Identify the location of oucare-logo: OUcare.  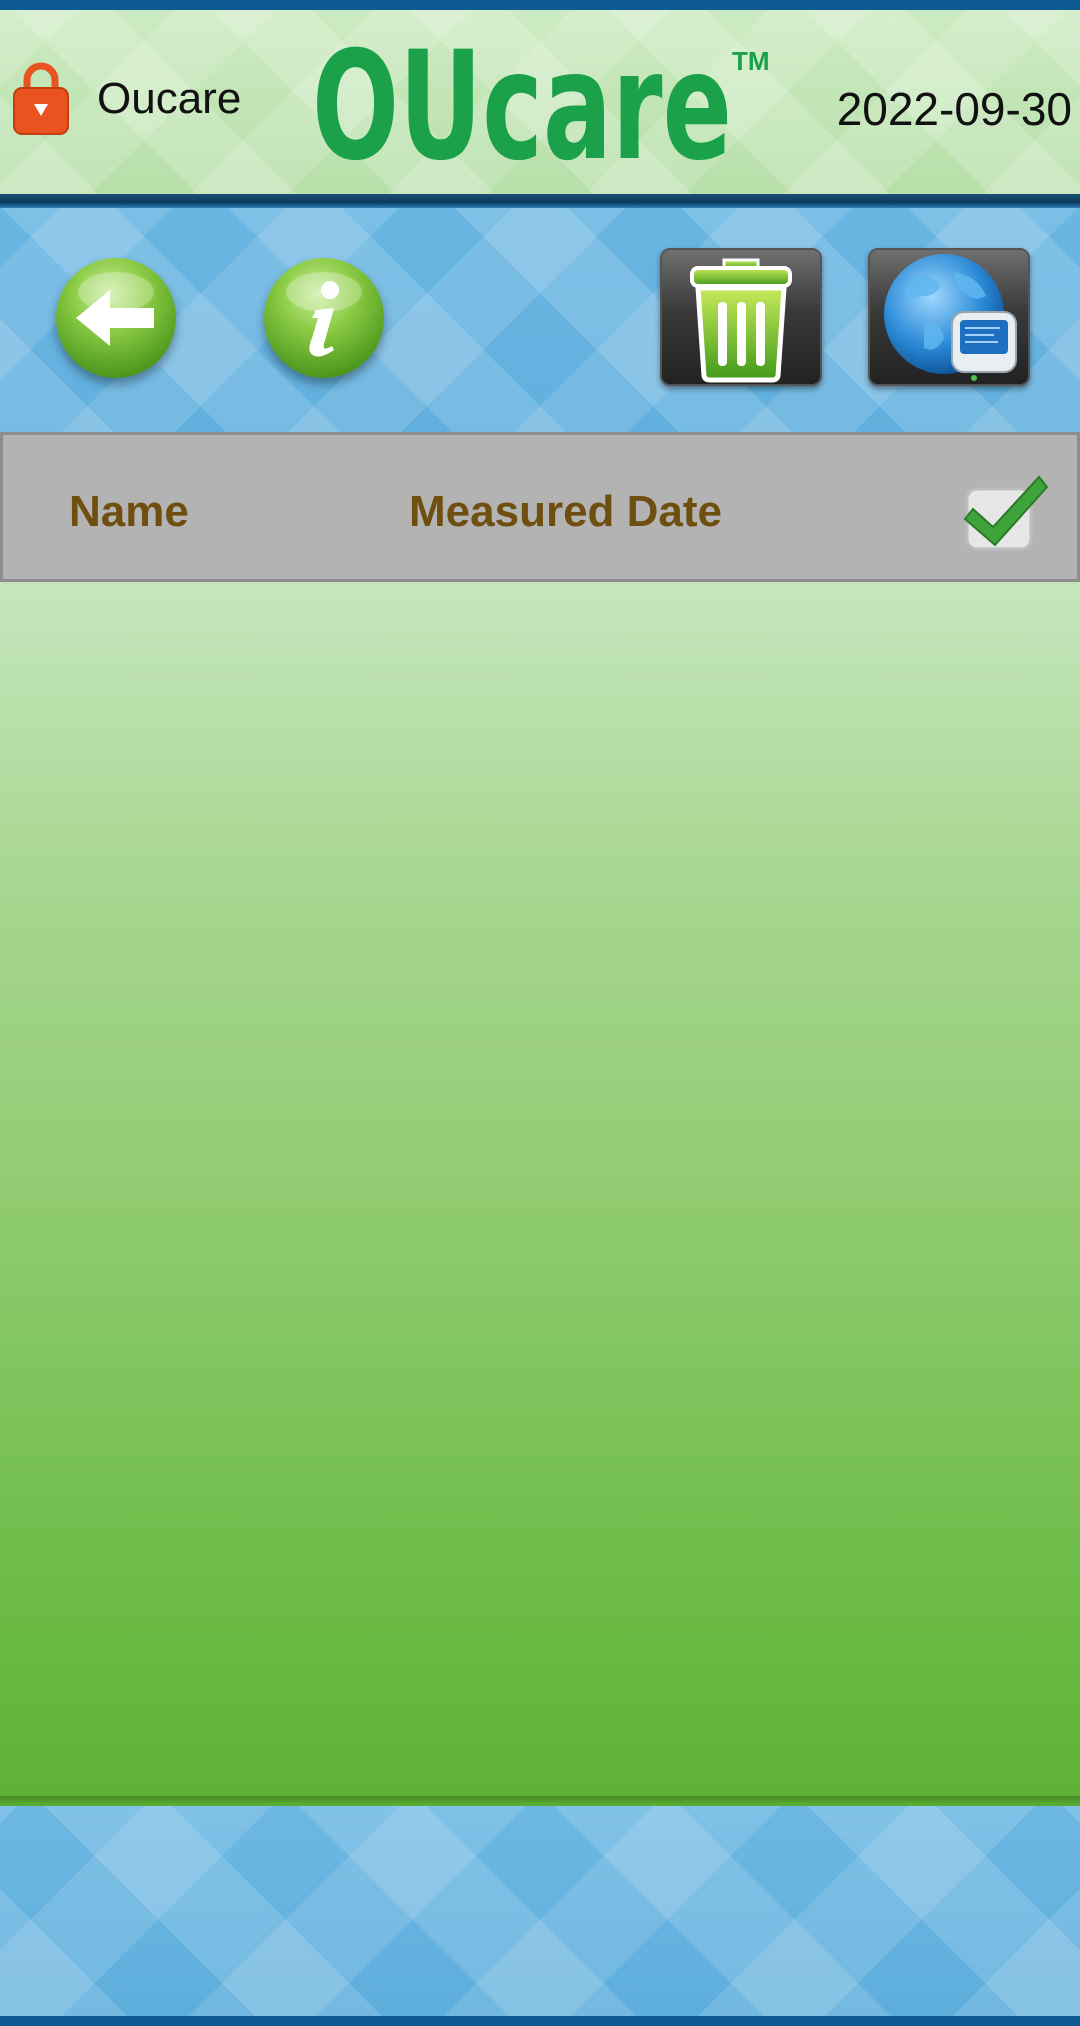
(522, 107).